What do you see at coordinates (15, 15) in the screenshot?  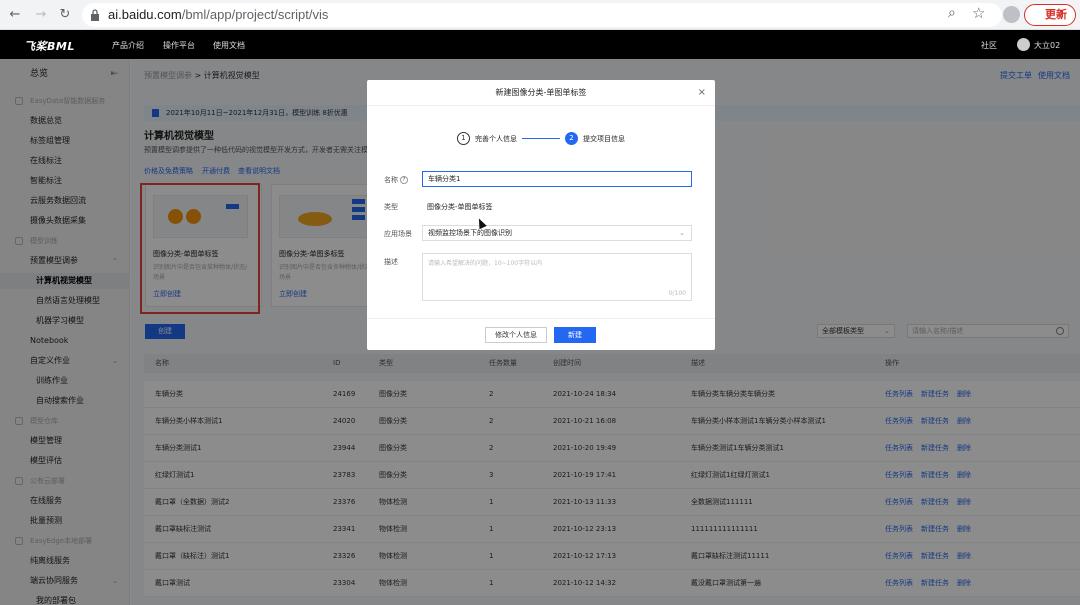 I see `back-icon: ←` at bounding box center [15, 15].